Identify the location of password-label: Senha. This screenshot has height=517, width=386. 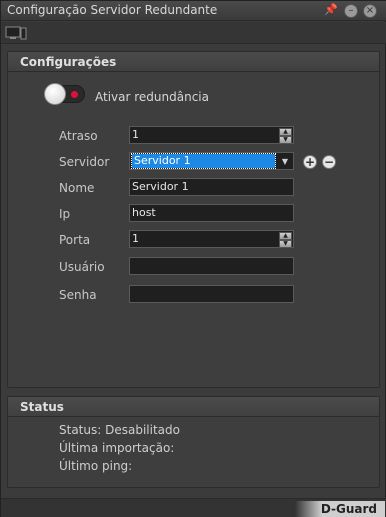
(78, 295).